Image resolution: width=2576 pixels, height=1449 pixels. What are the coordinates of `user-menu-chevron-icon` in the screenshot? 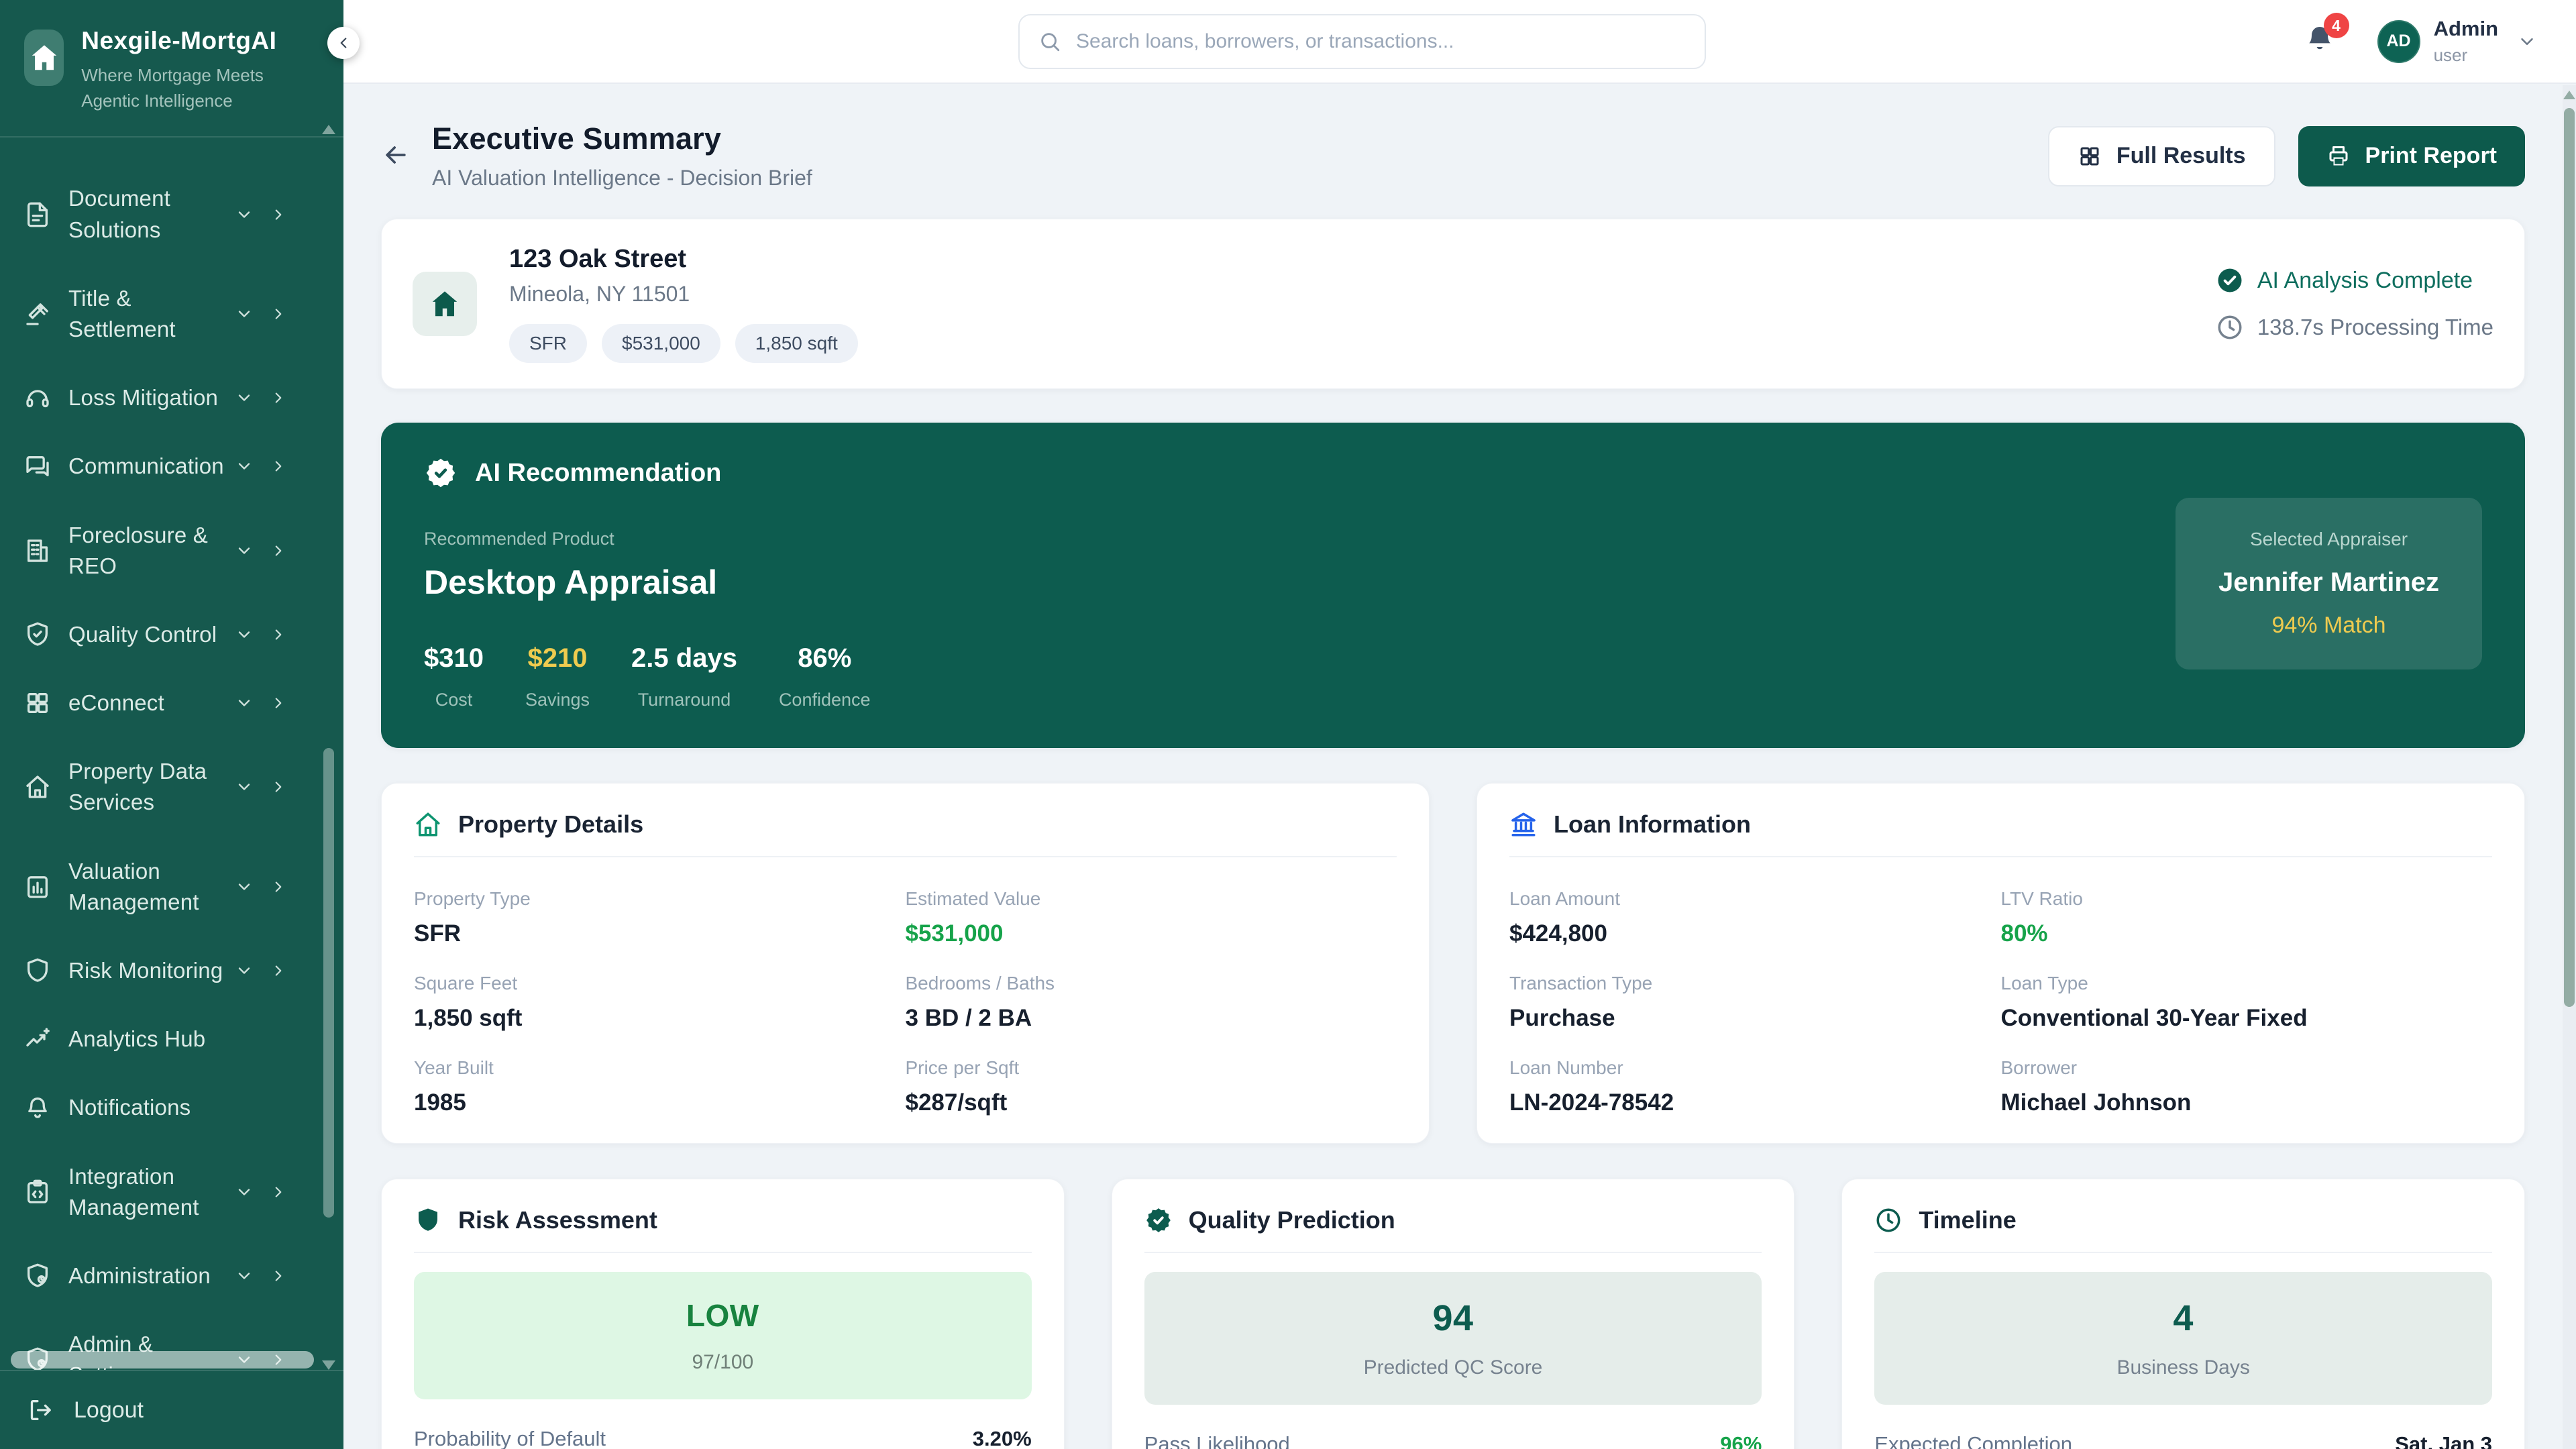 It's located at (2527, 42).